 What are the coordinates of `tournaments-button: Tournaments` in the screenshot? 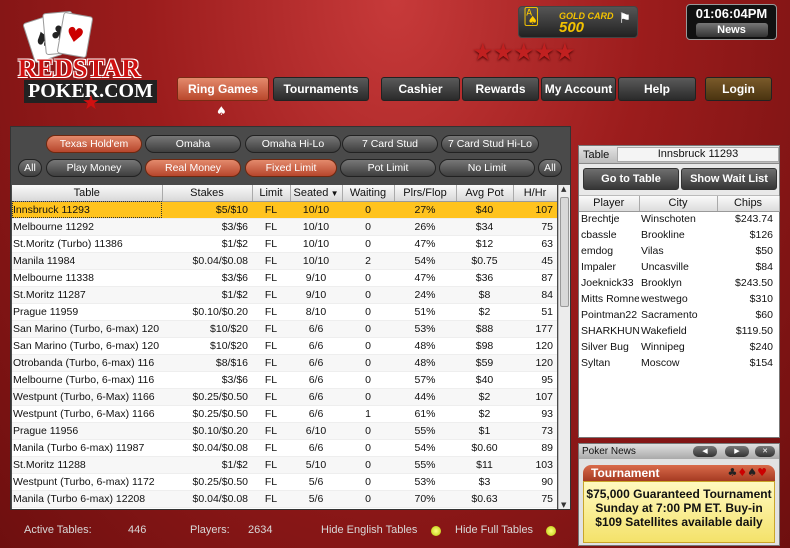 It's located at (321, 89).